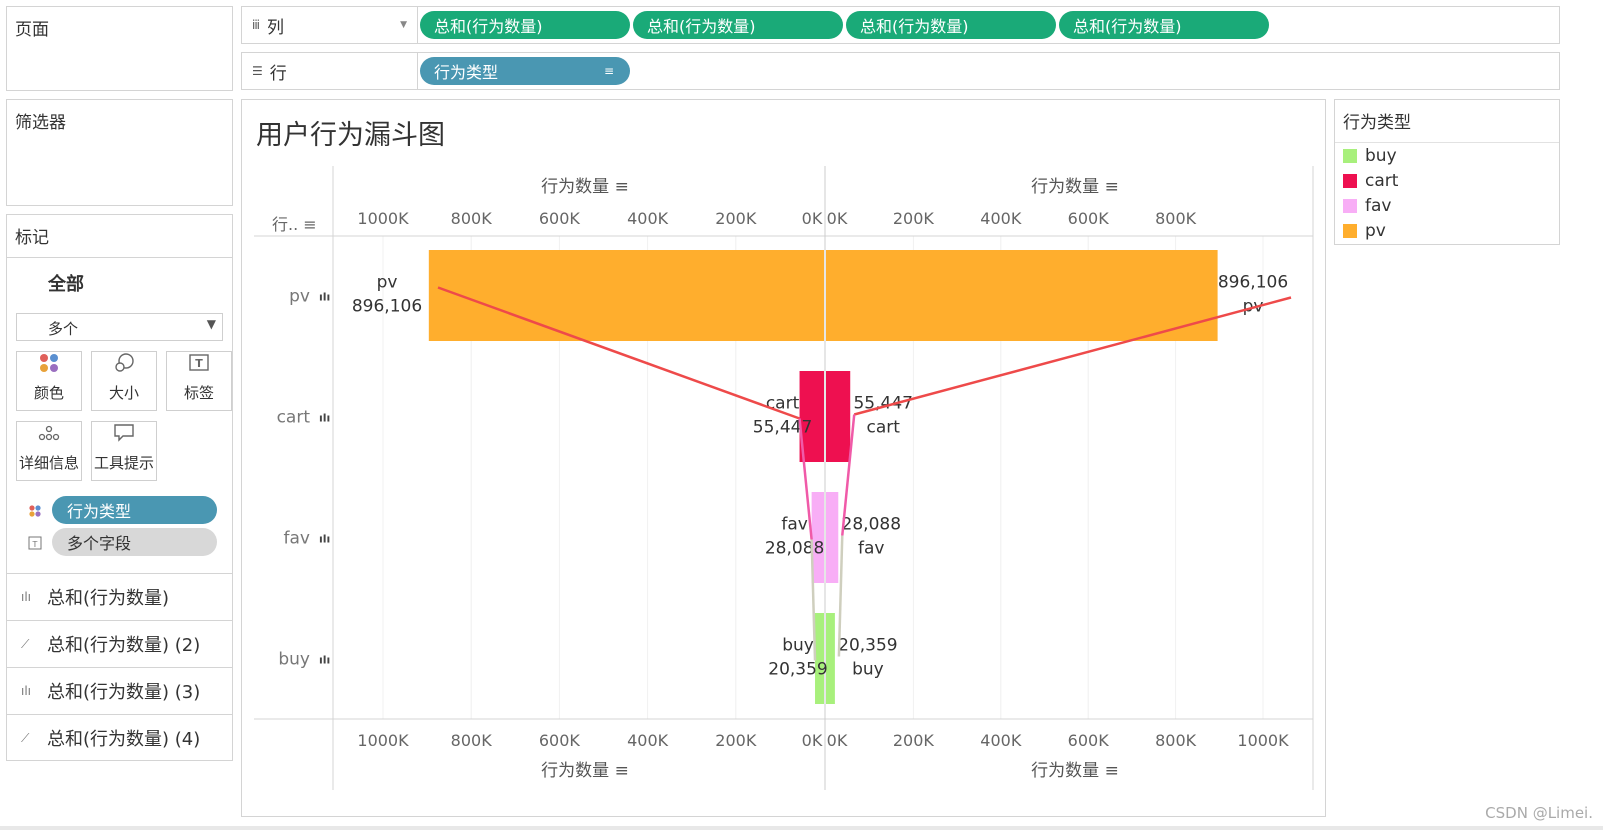  What do you see at coordinates (294, 660) in the screenshot?
I see `row-label: buy` at bounding box center [294, 660].